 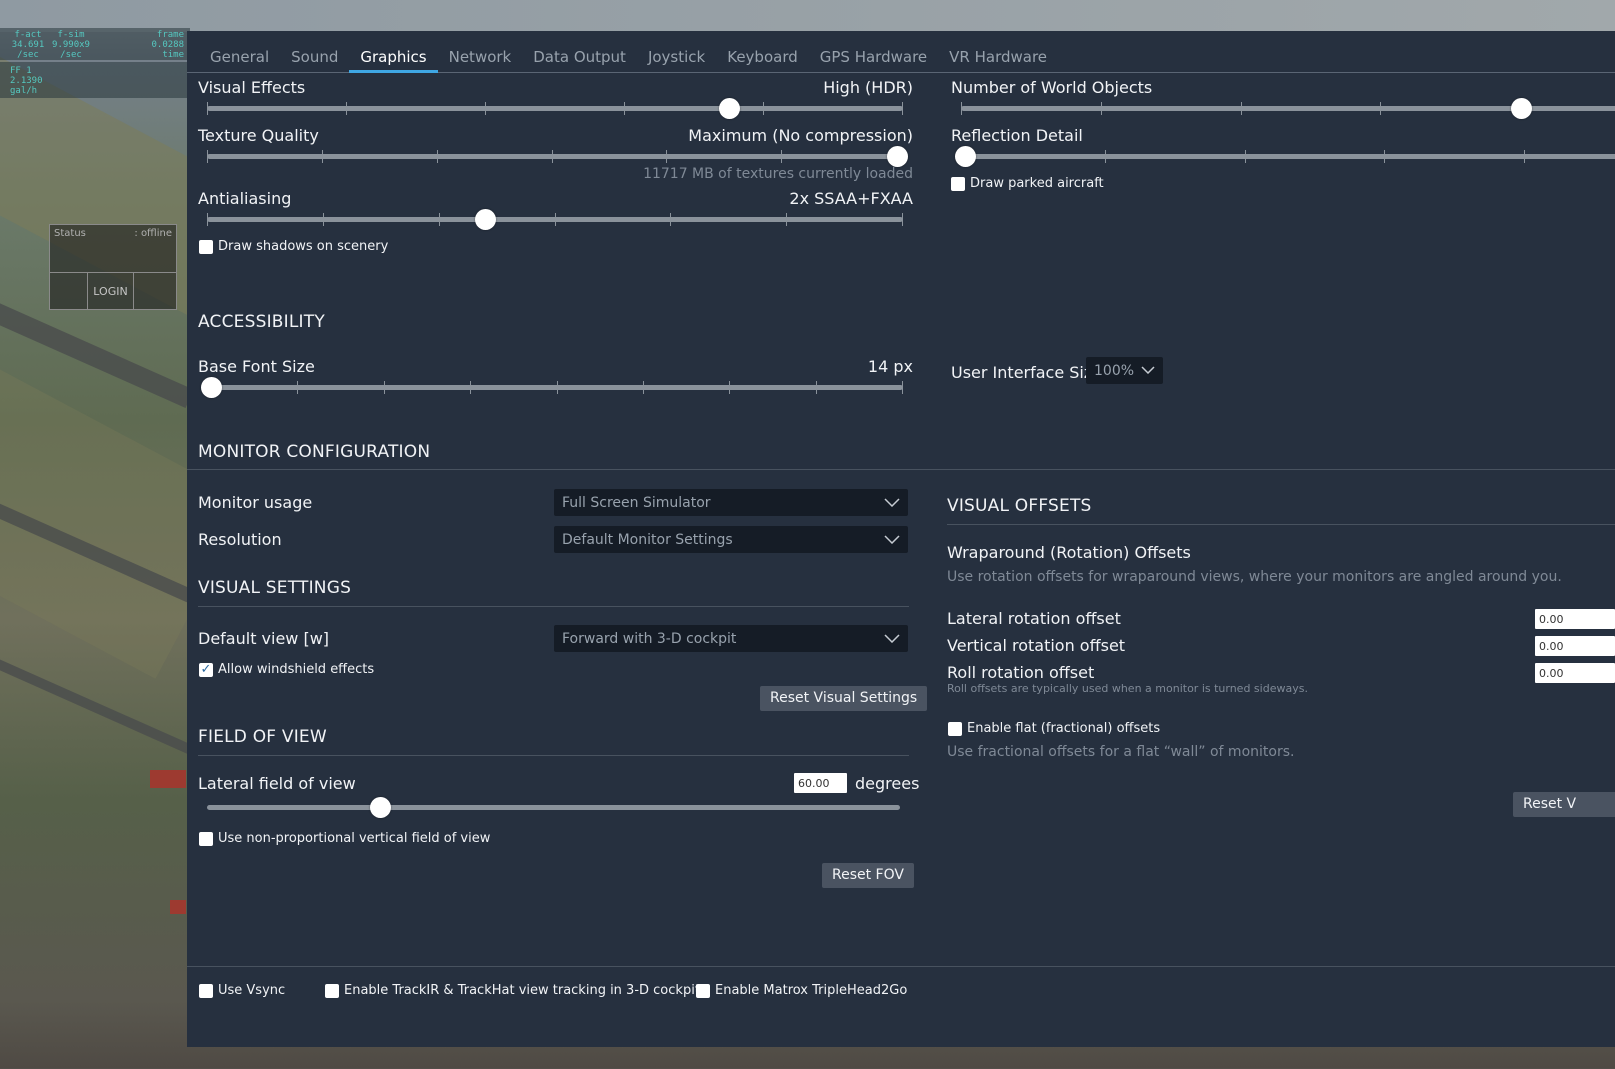 What do you see at coordinates (890, 366) in the screenshot?
I see `base-font-size-value: 14 px` at bounding box center [890, 366].